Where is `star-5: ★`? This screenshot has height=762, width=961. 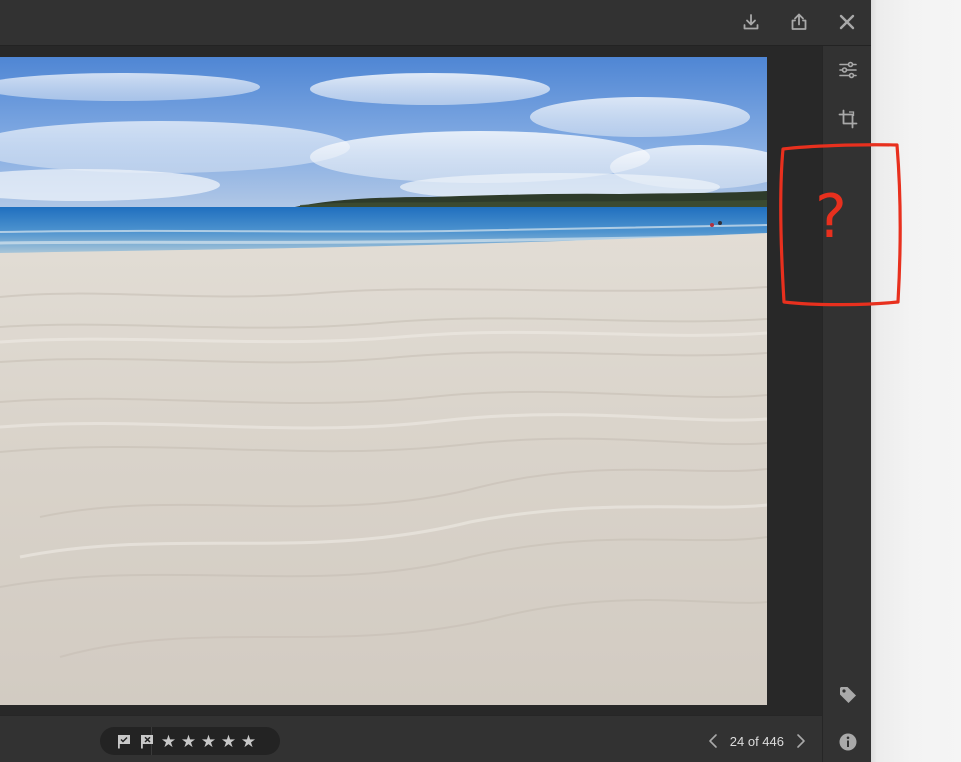
star-5: ★ is located at coordinates (248, 741).